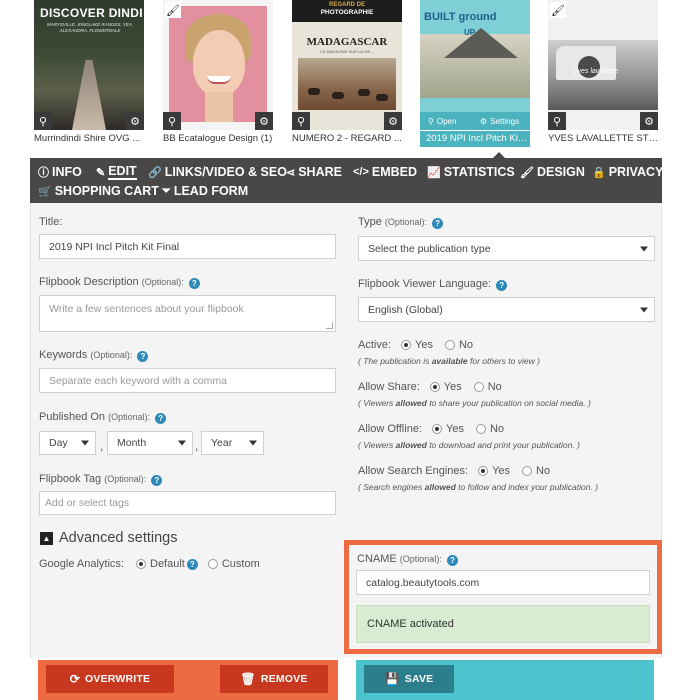 This screenshot has width=700, height=700. What do you see at coordinates (98, 191) in the screenshot?
I see `tab-shopping-cart: 🛒 SHOPPING CART` at bounding box center [98, 191].